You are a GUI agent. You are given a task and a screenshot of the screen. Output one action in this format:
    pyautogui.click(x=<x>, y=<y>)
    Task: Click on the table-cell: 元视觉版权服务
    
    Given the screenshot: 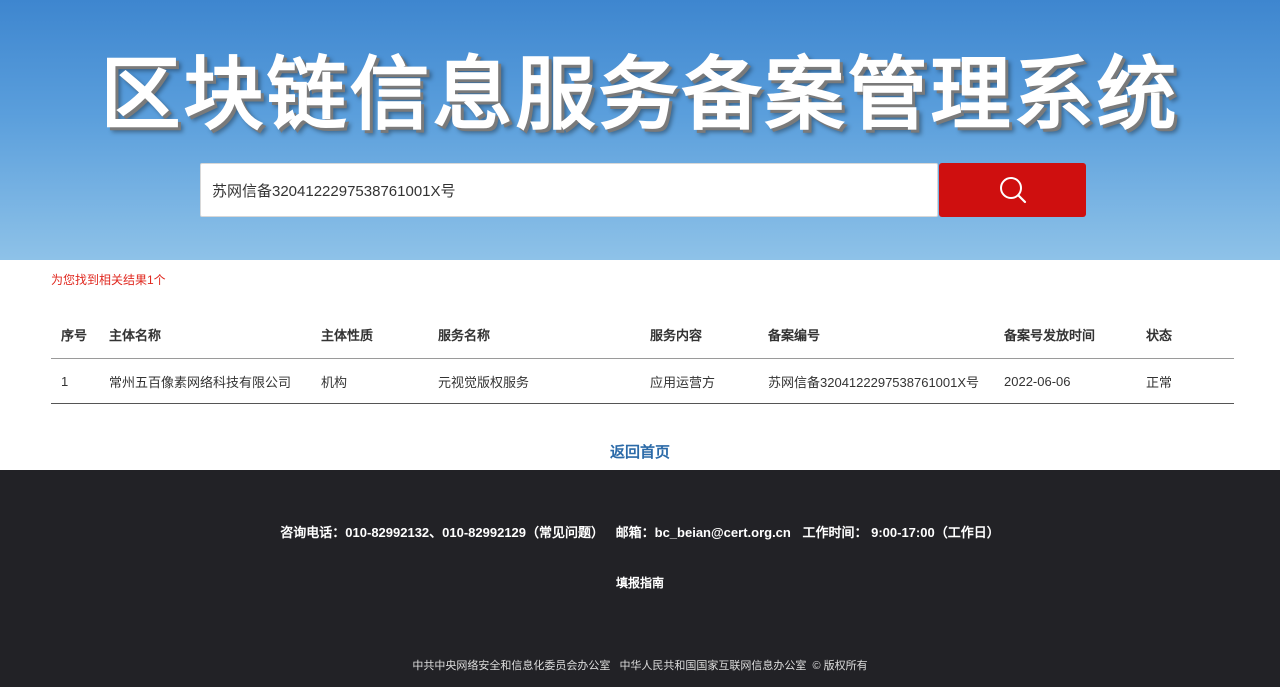 What is the action you would take?
    pyautogui.click(x=544, y=381)
    